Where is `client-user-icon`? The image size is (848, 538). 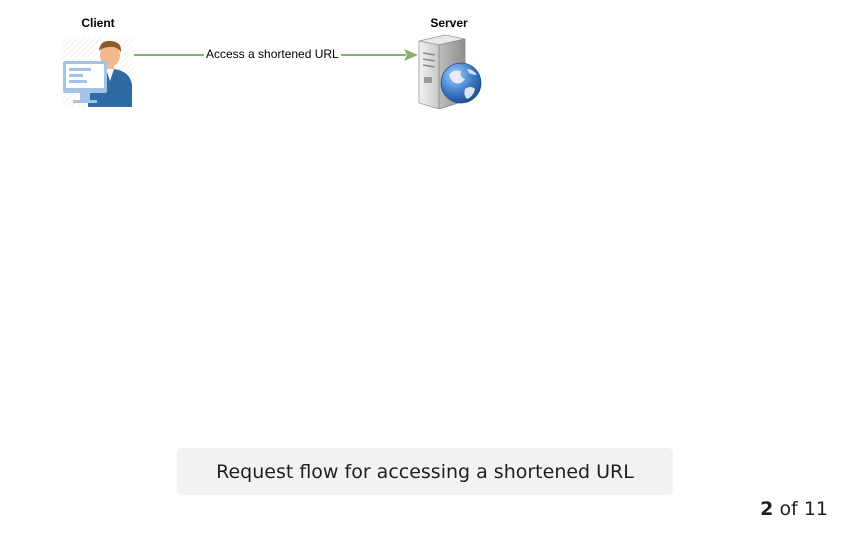 client-user-icon is located at coordinates (98, 72).